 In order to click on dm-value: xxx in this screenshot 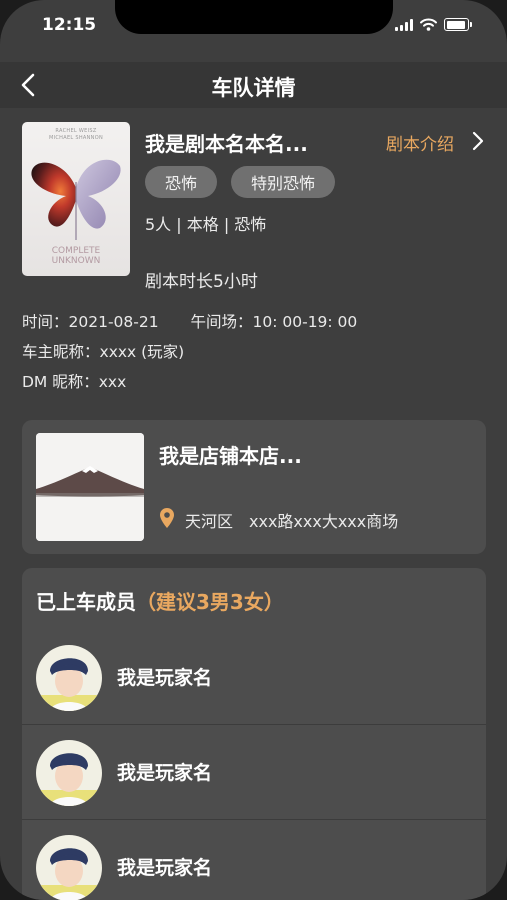, I will do `click(112, 382)`.